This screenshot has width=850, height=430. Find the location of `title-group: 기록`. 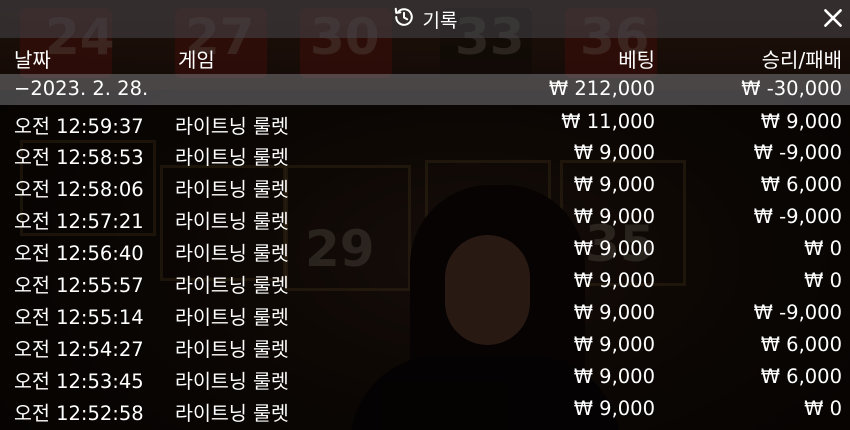

title-group: 기록 is located at coordinates (425, 19).